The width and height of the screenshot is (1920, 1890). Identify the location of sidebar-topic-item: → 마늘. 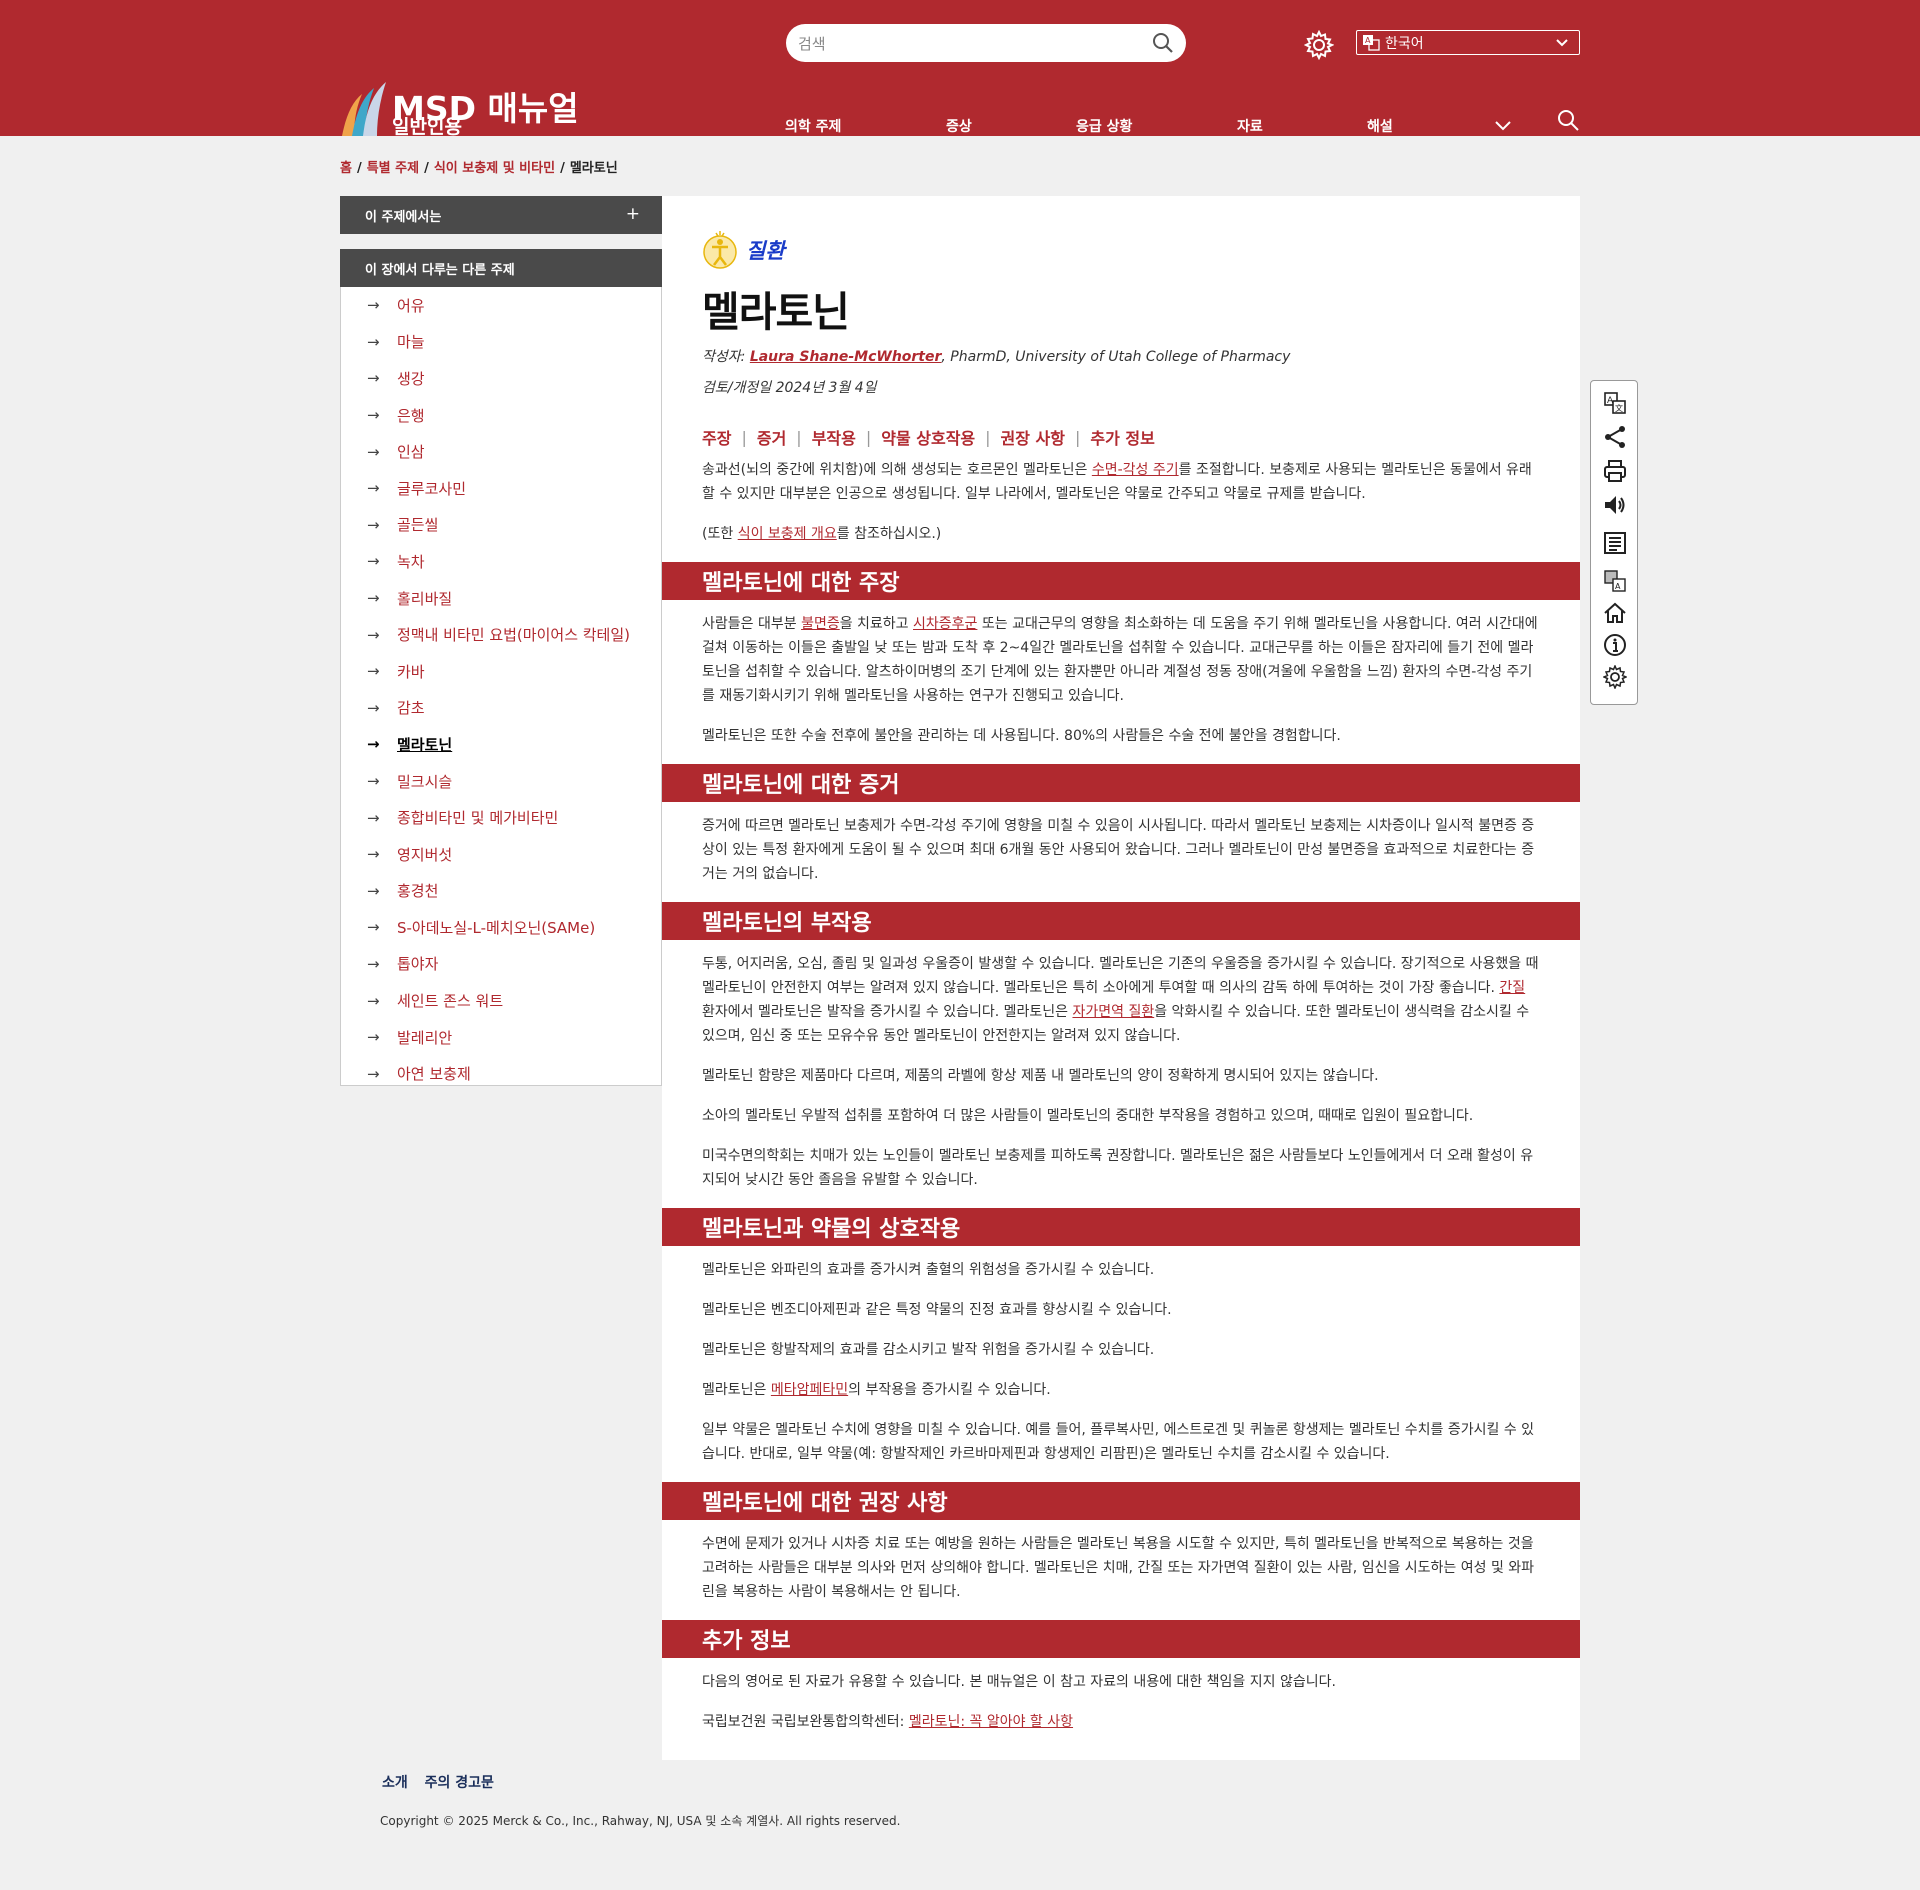
(501, 342).